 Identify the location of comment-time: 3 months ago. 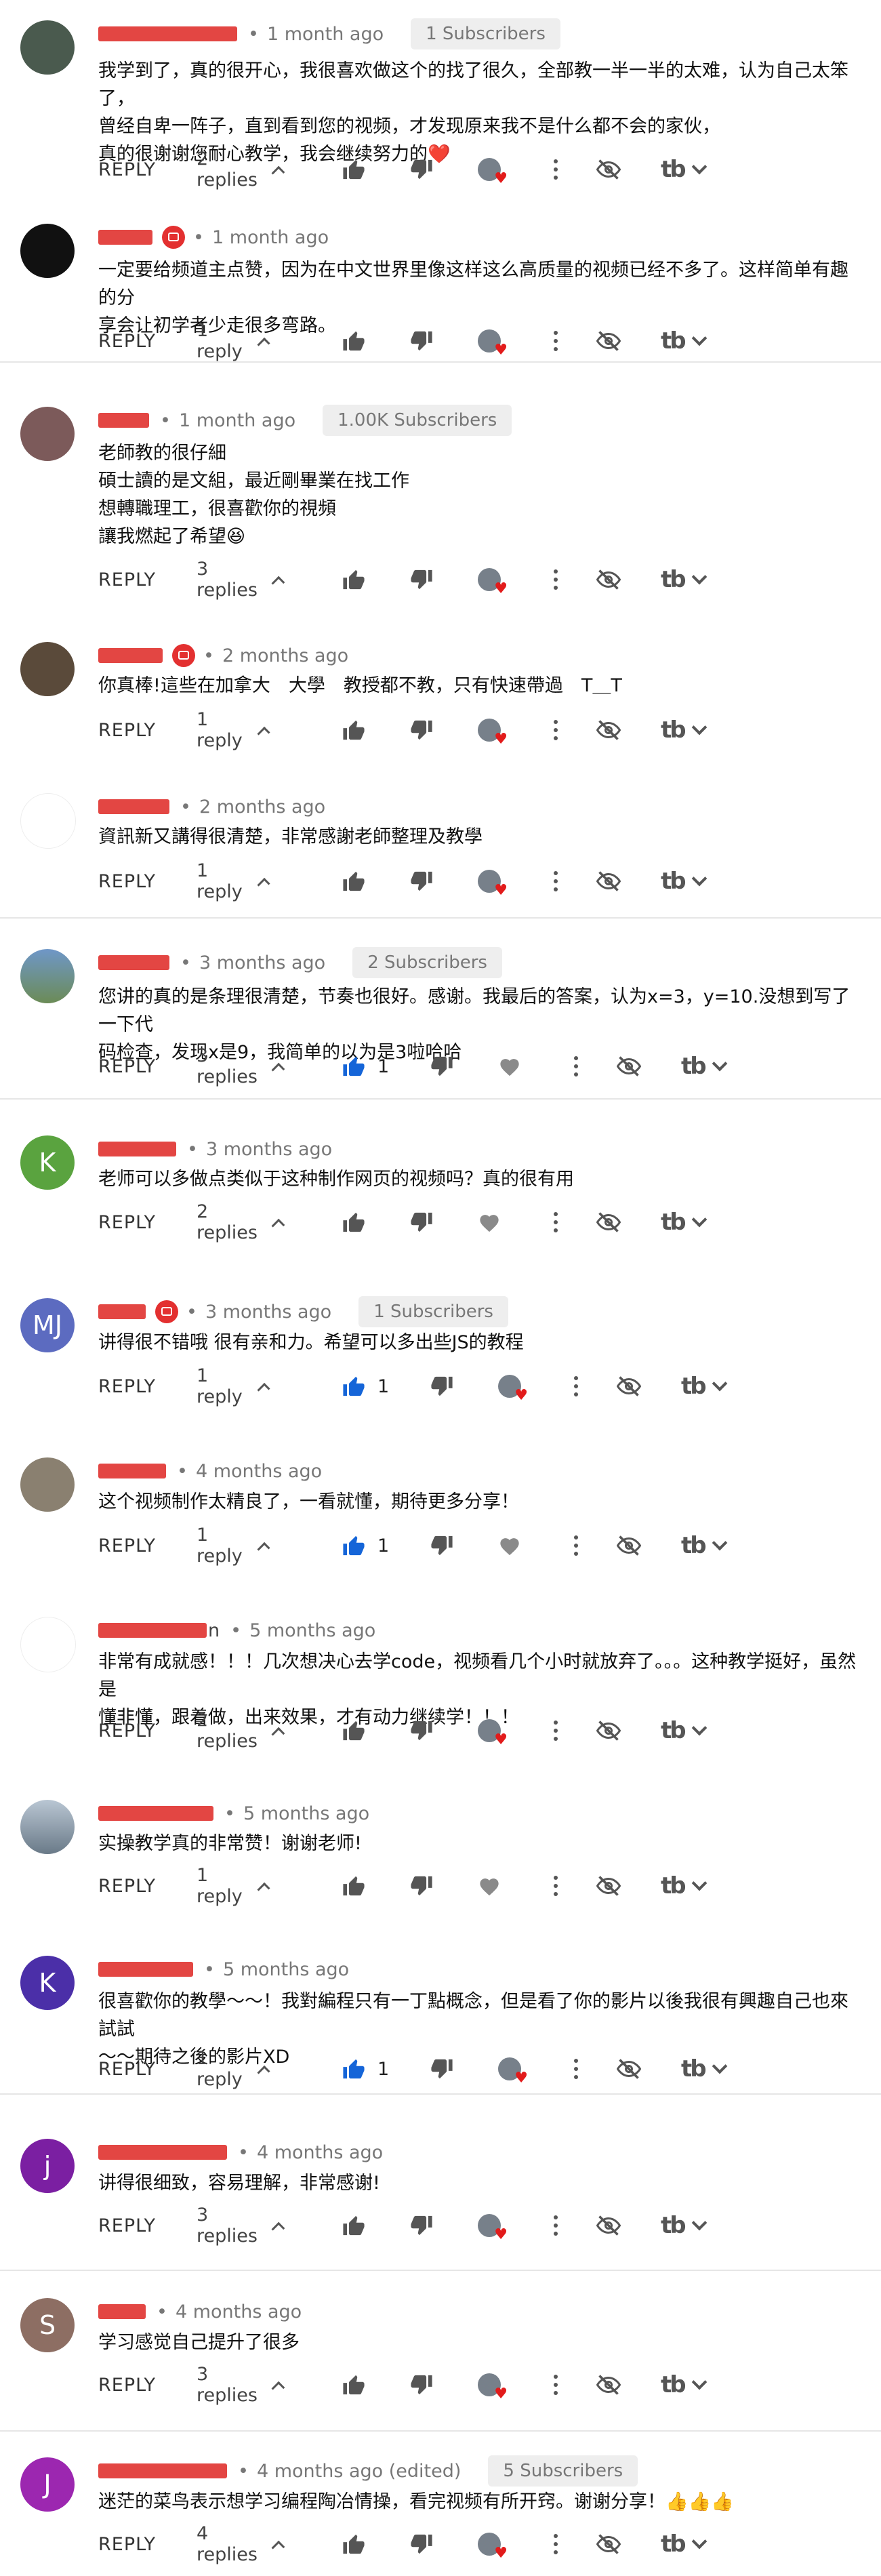
(269, 1149).